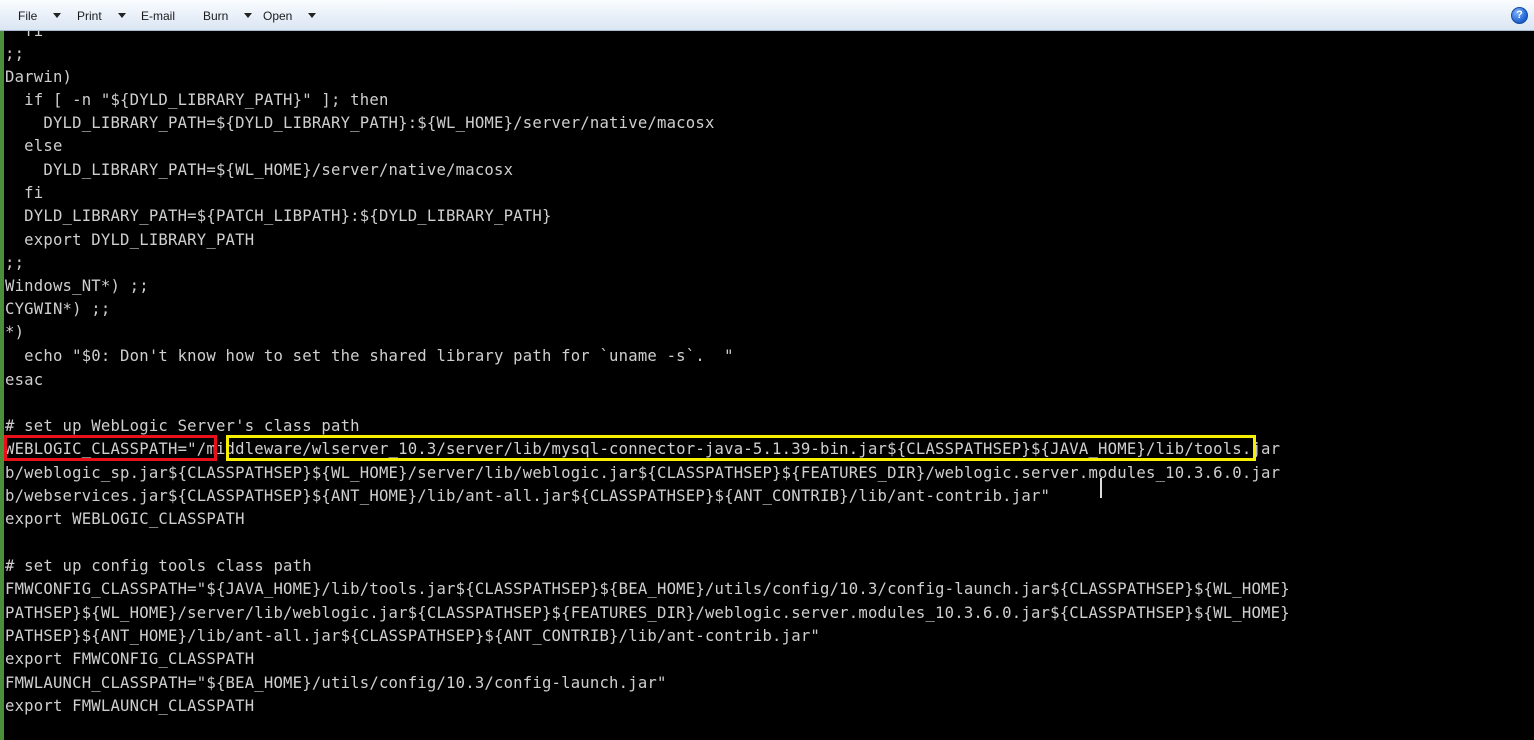  What do you see at coordinates (58, 309) in the screenshot?
I see `terminal-line: CYGWIN*) ;;` at bounding box center [58, 309].